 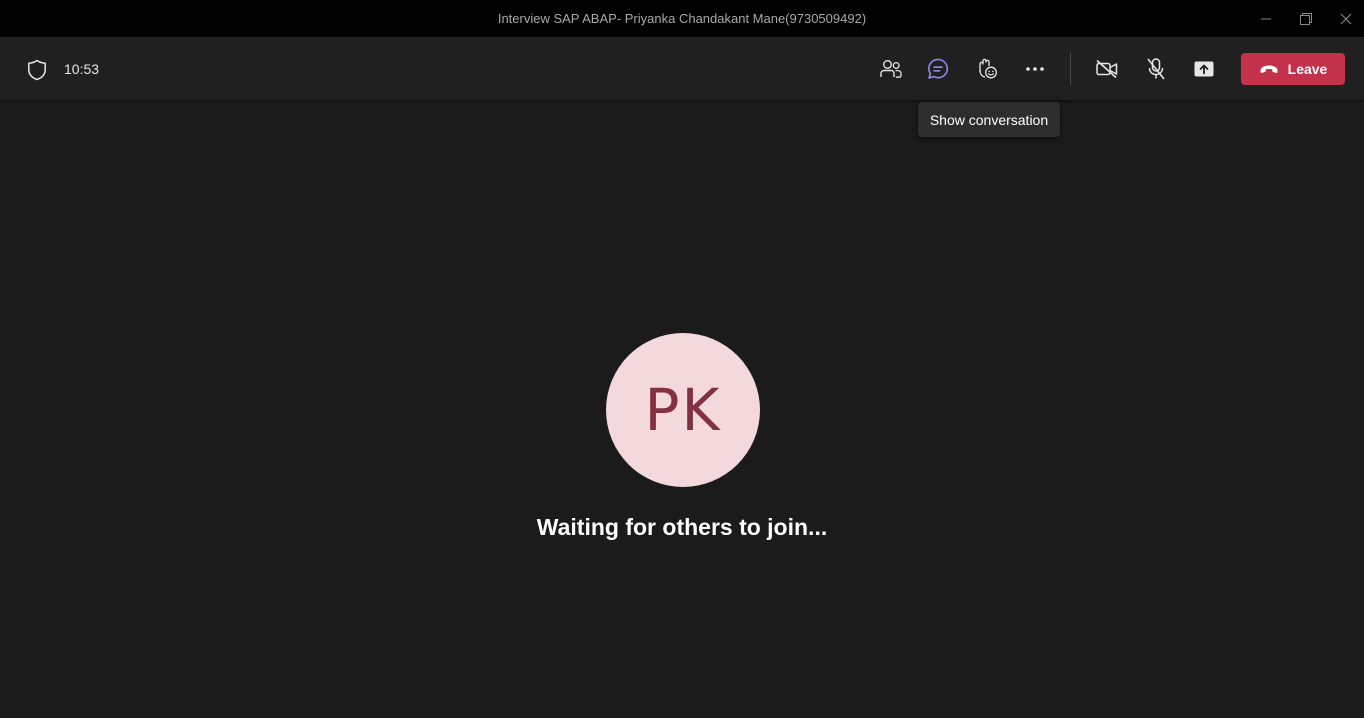 What do you see at coordinates (82, 69) in the screenshot?
I see `meeting-timer: 10:53` at bounding box center [82, 69].